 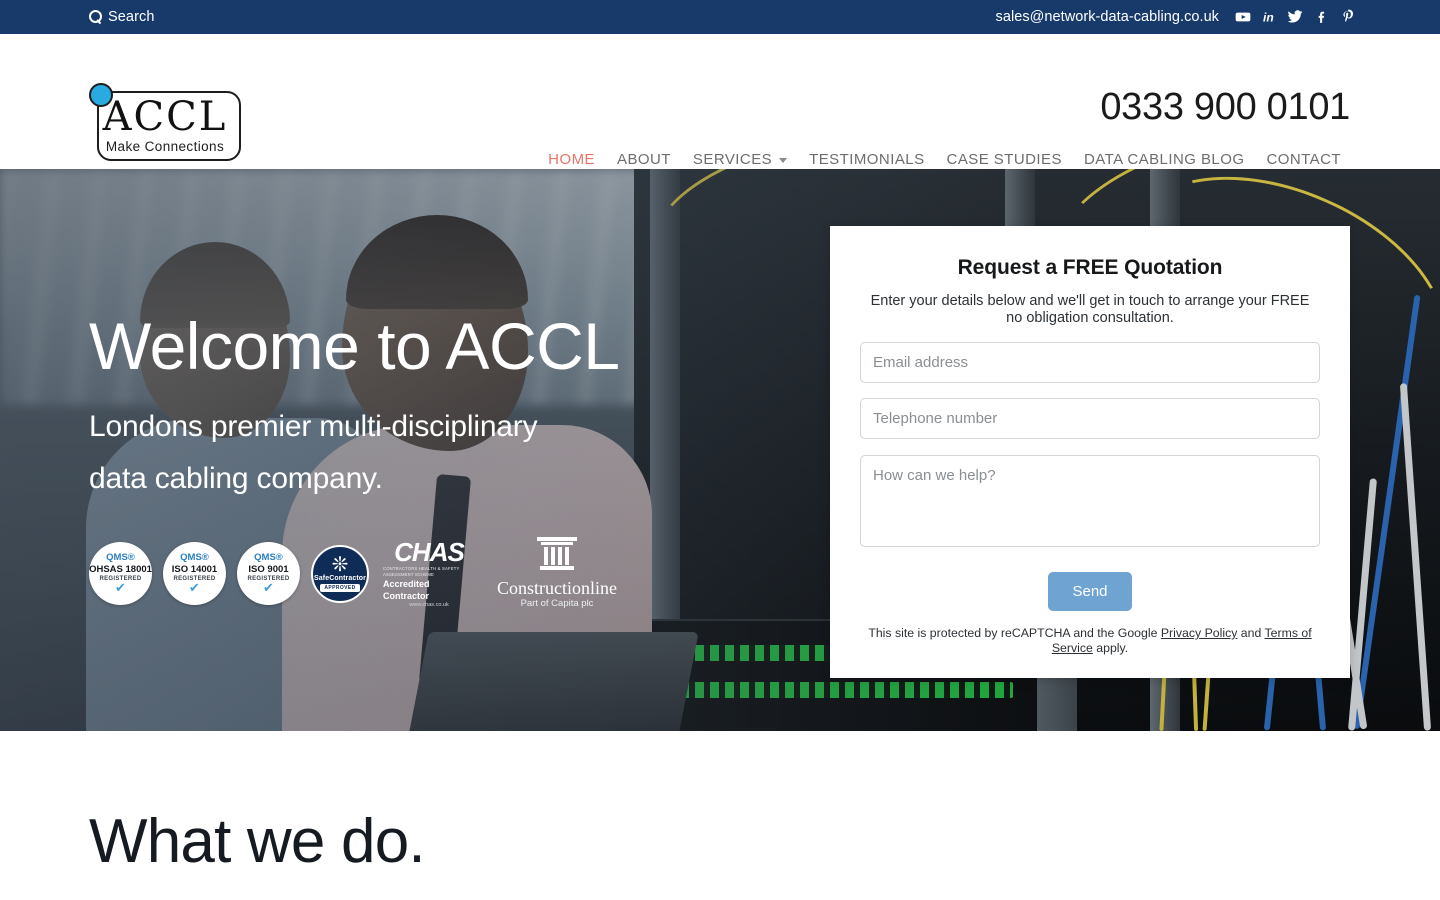 I want to click on badge-name: Constructionline, so click(x=557, y=588).